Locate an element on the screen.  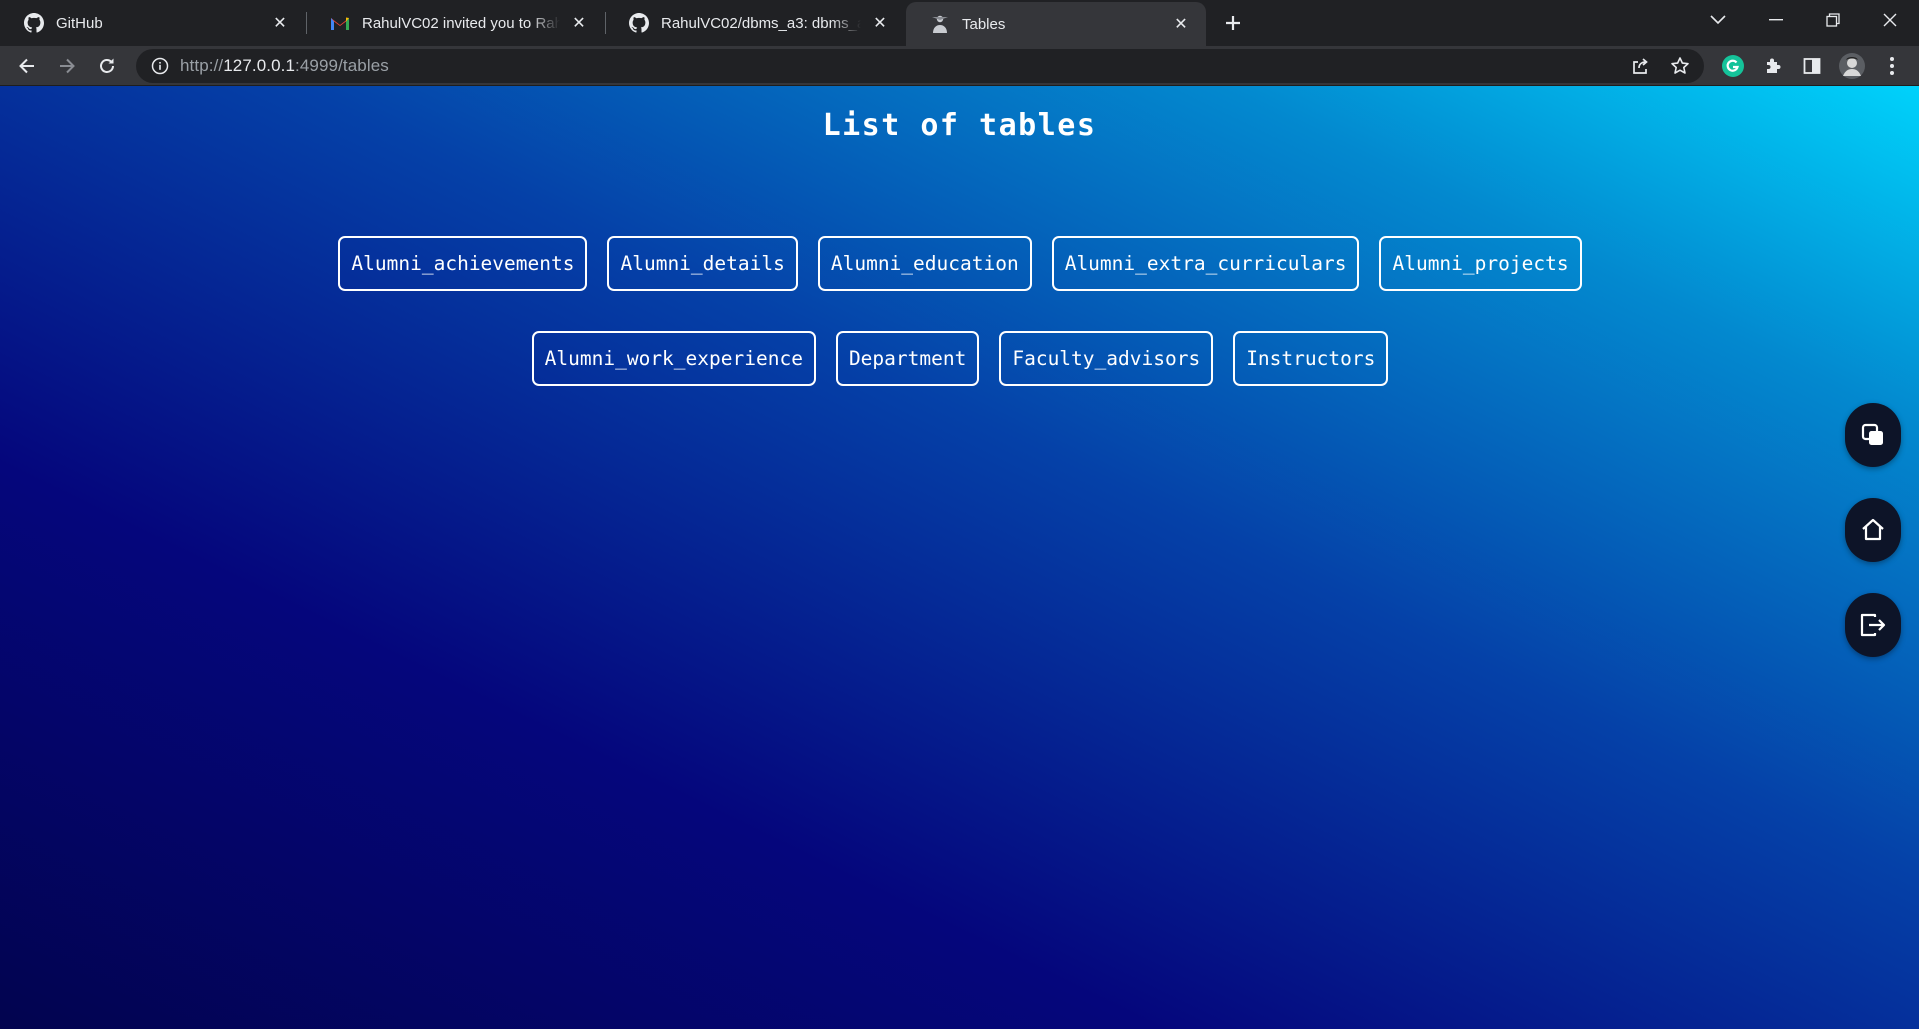
side-panel-icon is located at coordinates (1812, 66).